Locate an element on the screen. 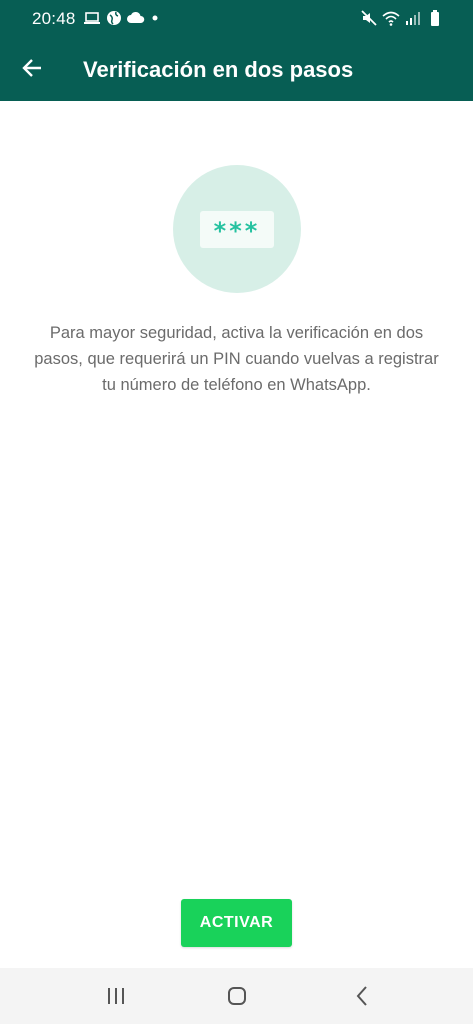 This screenshot has height=1024, width=473. home-icon is located at coordinates (237, 996).